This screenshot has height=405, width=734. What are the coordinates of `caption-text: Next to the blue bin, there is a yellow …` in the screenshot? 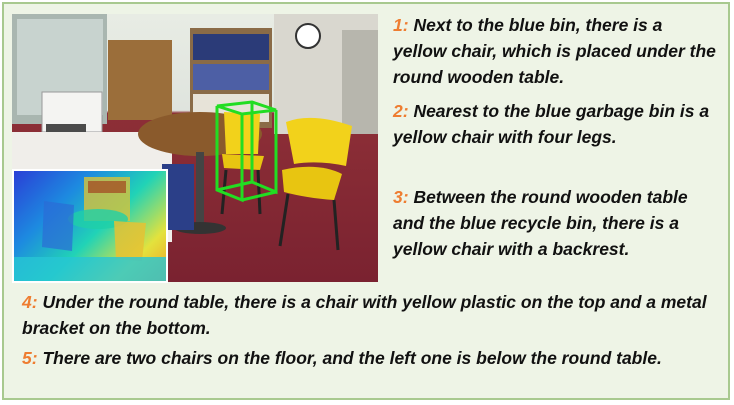 It's located at (554, 51).